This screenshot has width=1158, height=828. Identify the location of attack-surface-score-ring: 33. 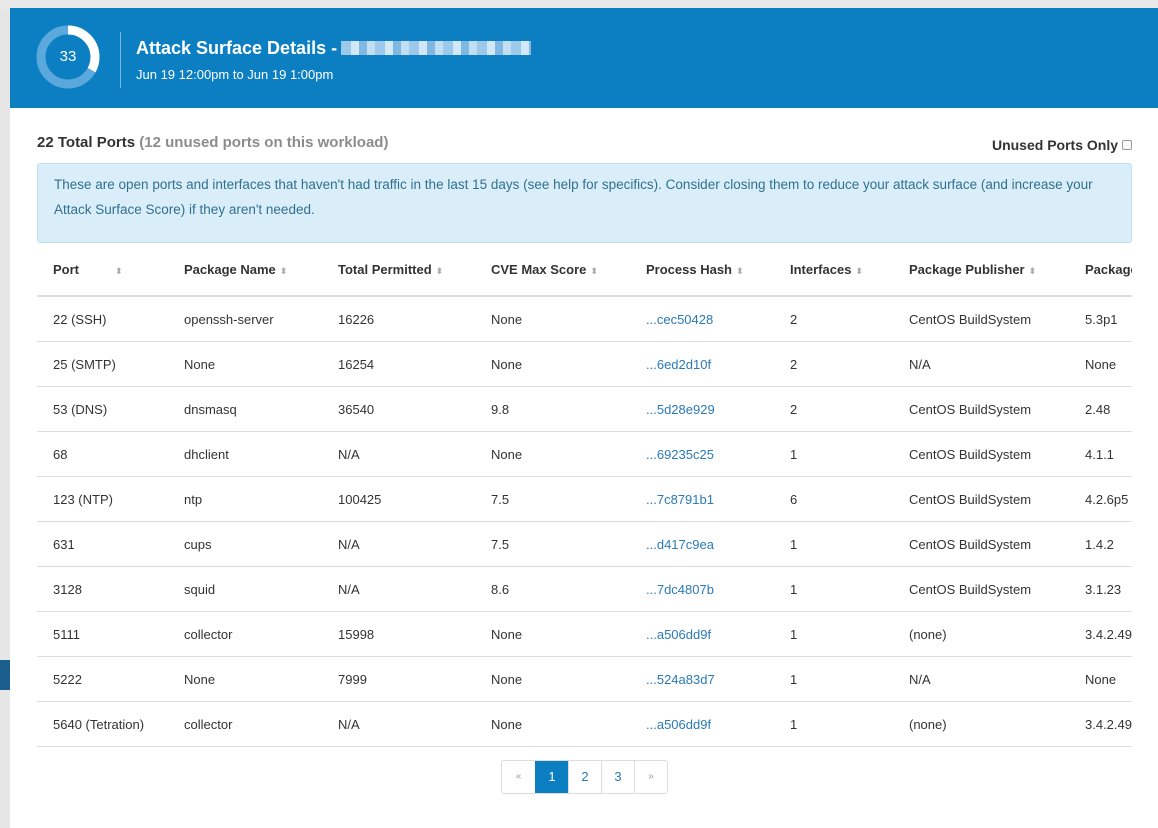
(68, 57).